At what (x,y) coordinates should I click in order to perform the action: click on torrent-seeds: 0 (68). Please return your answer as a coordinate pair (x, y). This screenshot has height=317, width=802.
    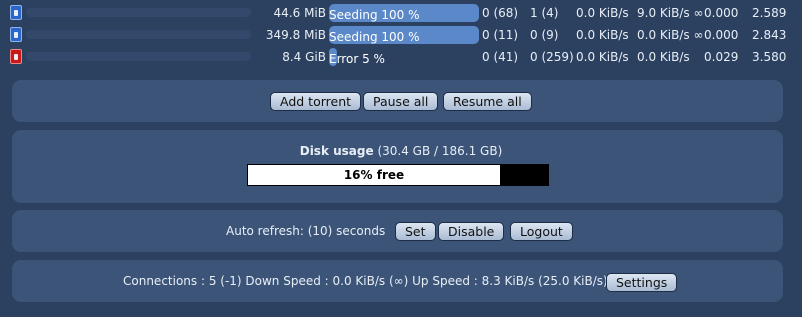
    Looking at the image, I should click on (500, 13).